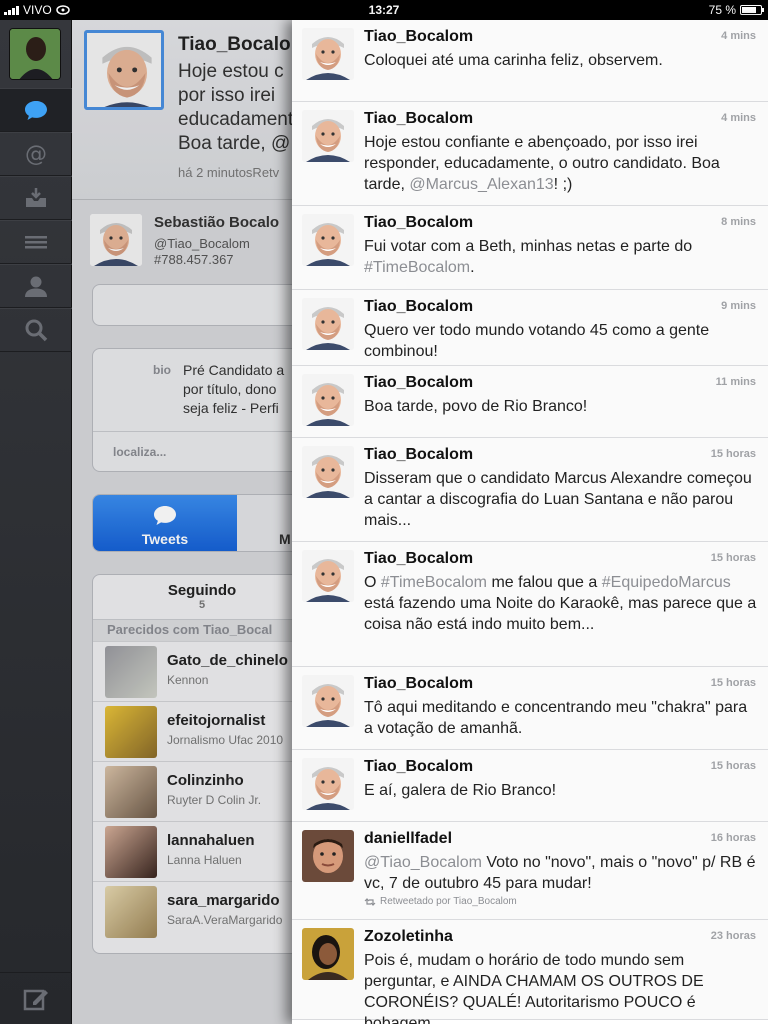  What do you see at coordinates (285, 539) in the screenshot?
I see `tab-other: M` at bounding box center [285, 539].